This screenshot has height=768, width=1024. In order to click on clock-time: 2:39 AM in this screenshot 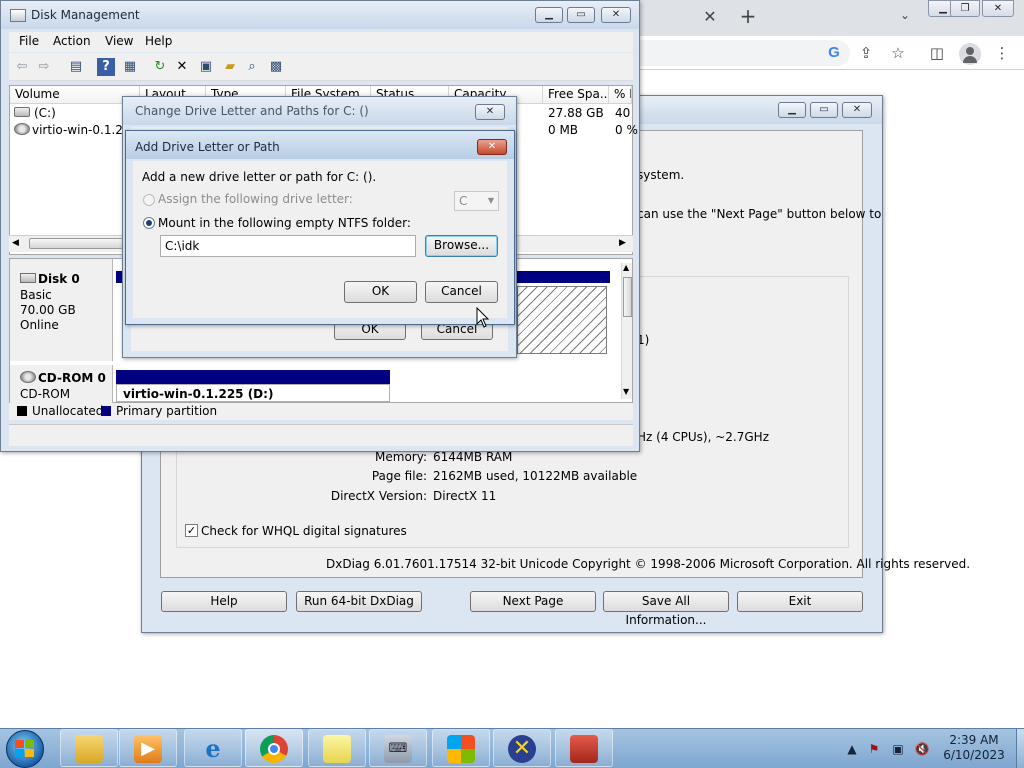, I will do `click(974, 740)`.